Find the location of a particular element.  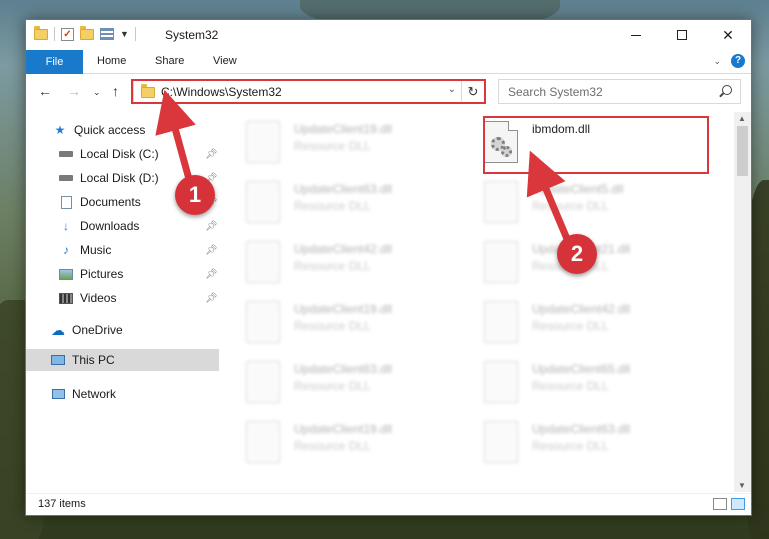

step-badge-2: 2 is located at coordinates (577, 254).